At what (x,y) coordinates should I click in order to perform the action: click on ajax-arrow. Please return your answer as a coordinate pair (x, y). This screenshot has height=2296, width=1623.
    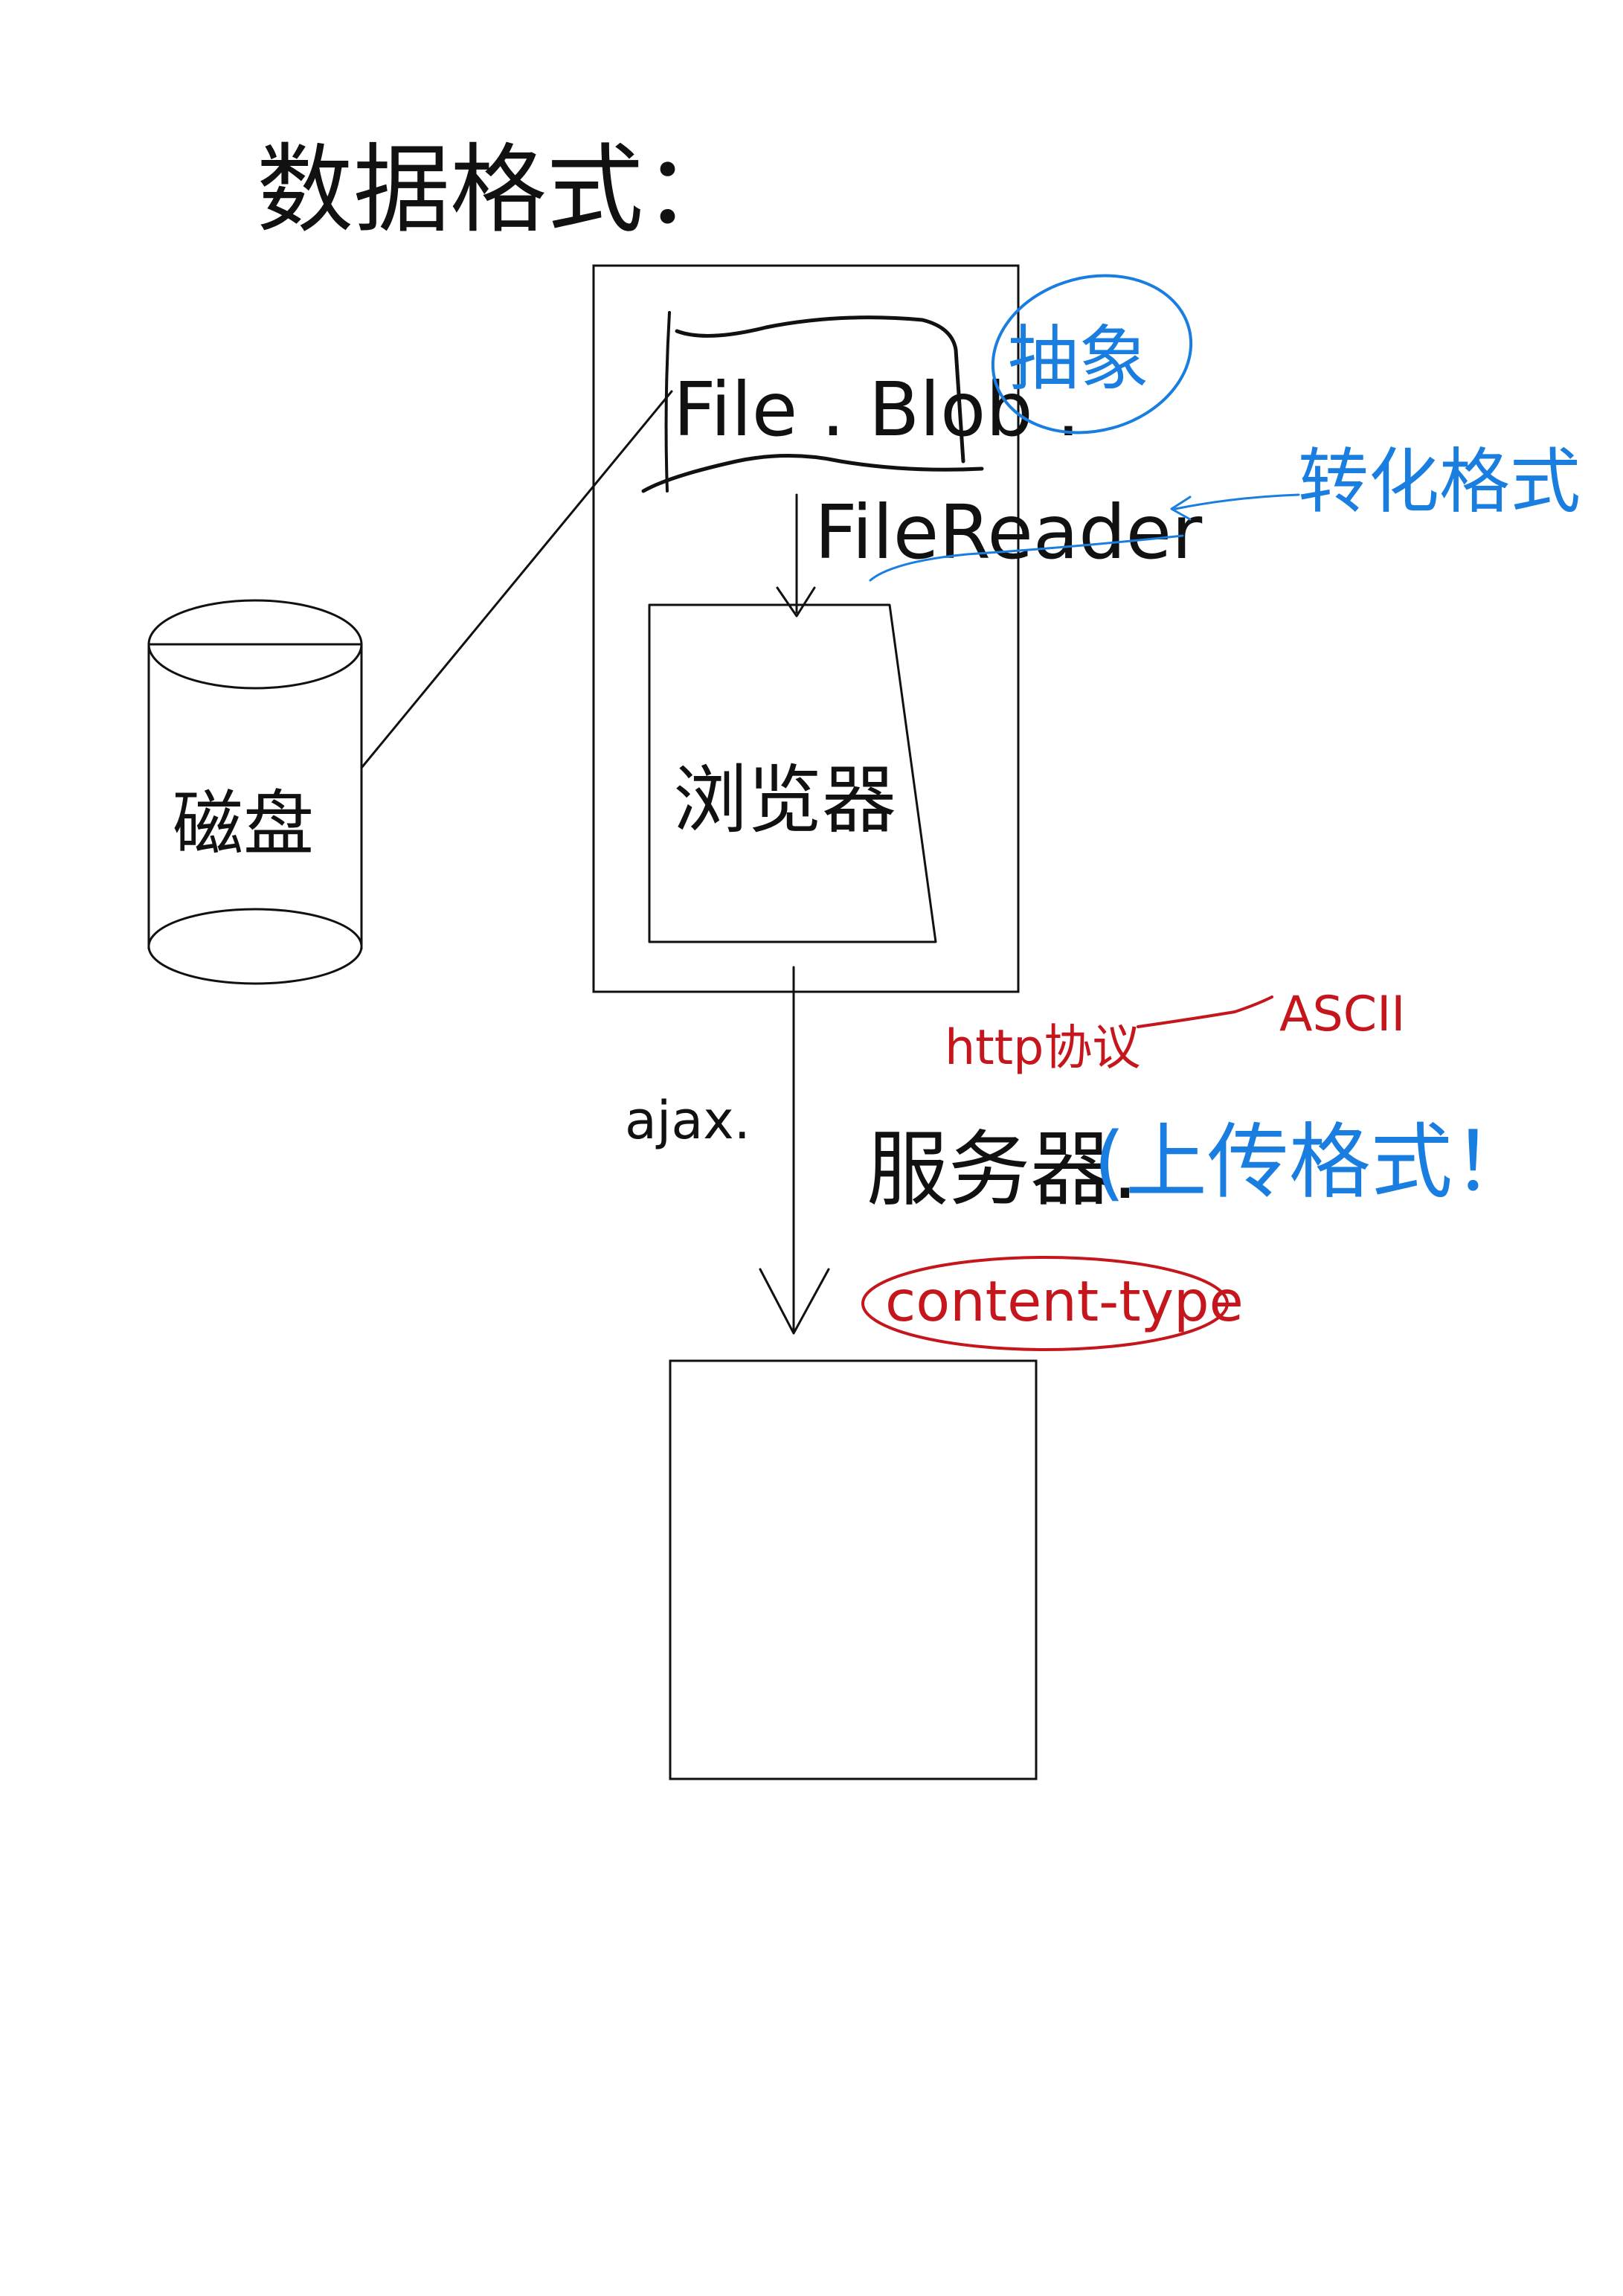
    Looking at the image, I should click on (795, 1150).